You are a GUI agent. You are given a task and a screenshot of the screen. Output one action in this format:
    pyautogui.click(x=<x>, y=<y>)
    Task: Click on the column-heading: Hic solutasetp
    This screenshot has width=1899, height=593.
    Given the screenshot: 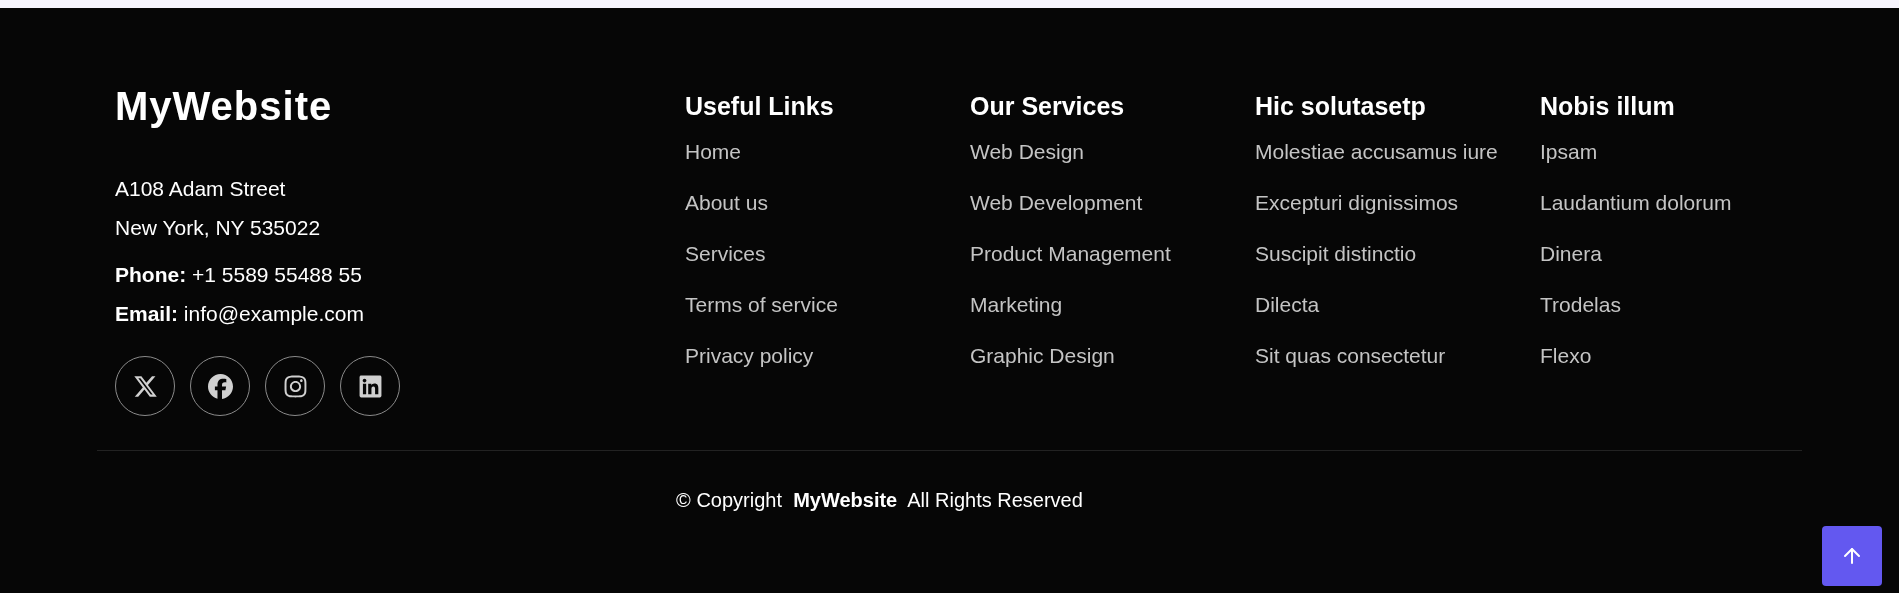 What is the action you would take?
    pyautogui.click(x=1340, y=106)
    